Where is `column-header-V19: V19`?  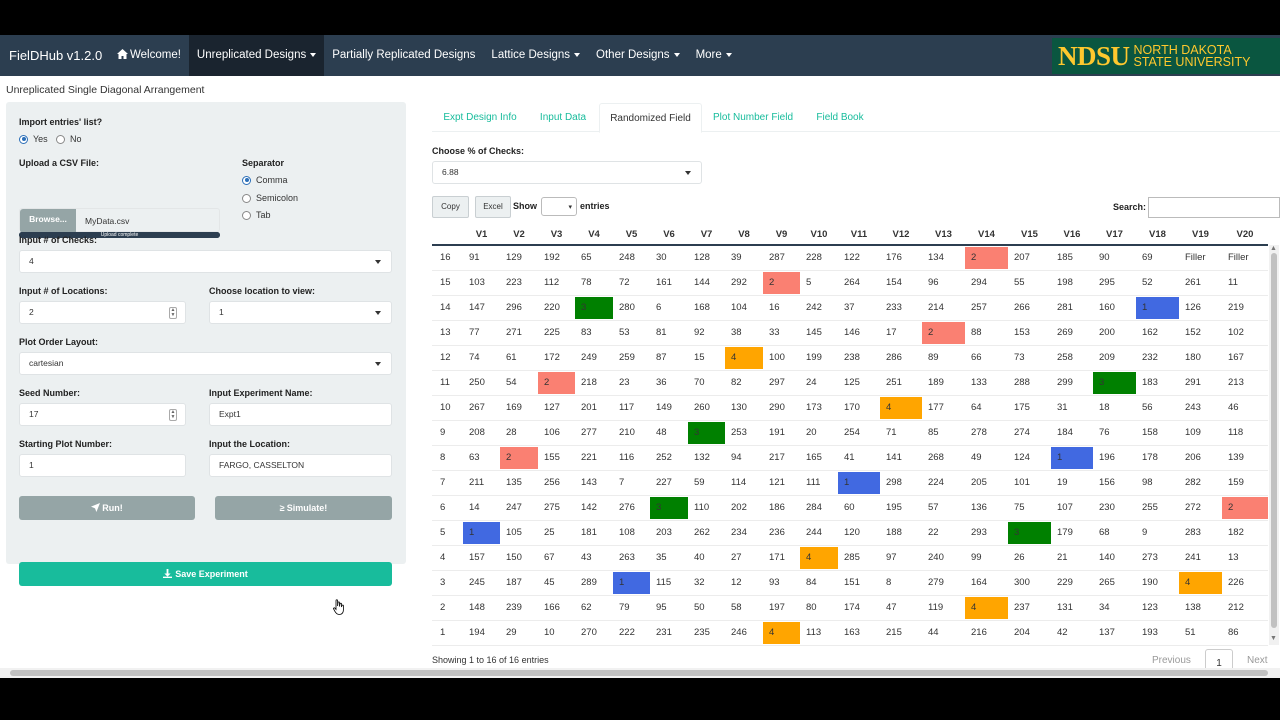 column-header-V19: V19 is located at coordinates (1200, 236).